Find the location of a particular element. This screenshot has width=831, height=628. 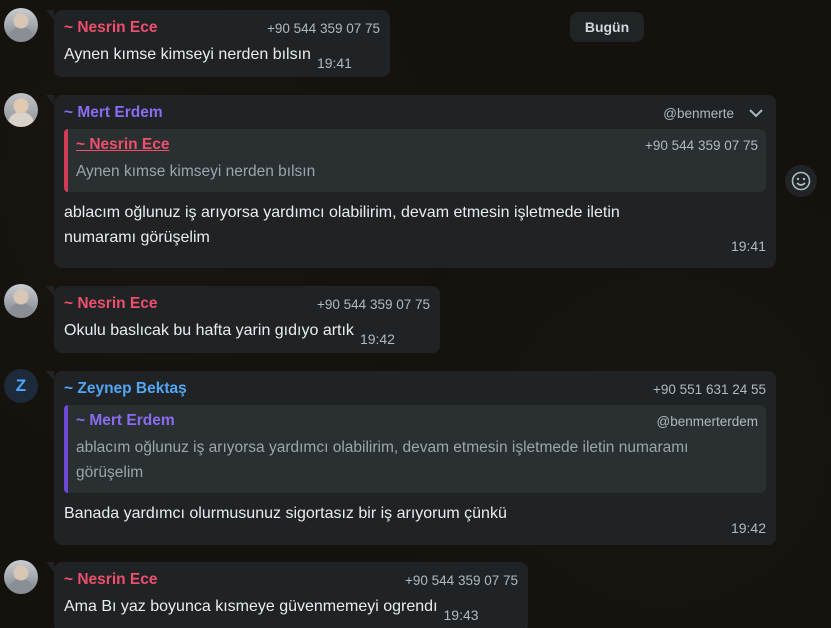

message-time: 19:43 is located at coordinates (461, 615).